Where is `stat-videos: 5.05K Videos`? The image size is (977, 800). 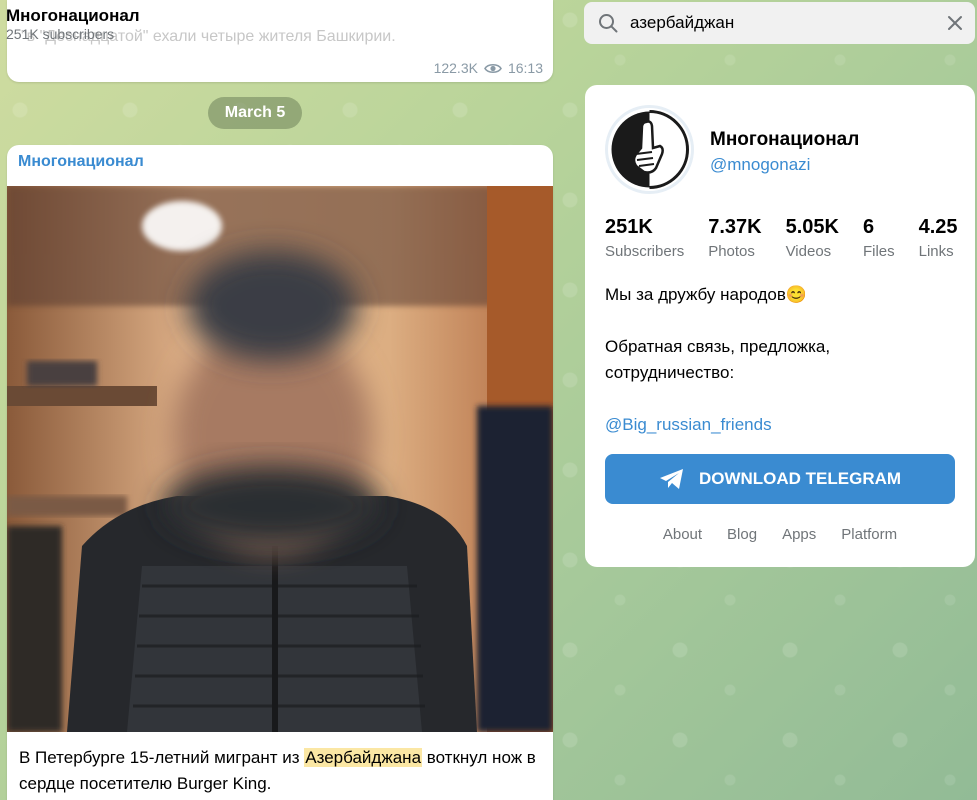
stat-videos: 5.05K Videos is located at coordinates (812, 238).